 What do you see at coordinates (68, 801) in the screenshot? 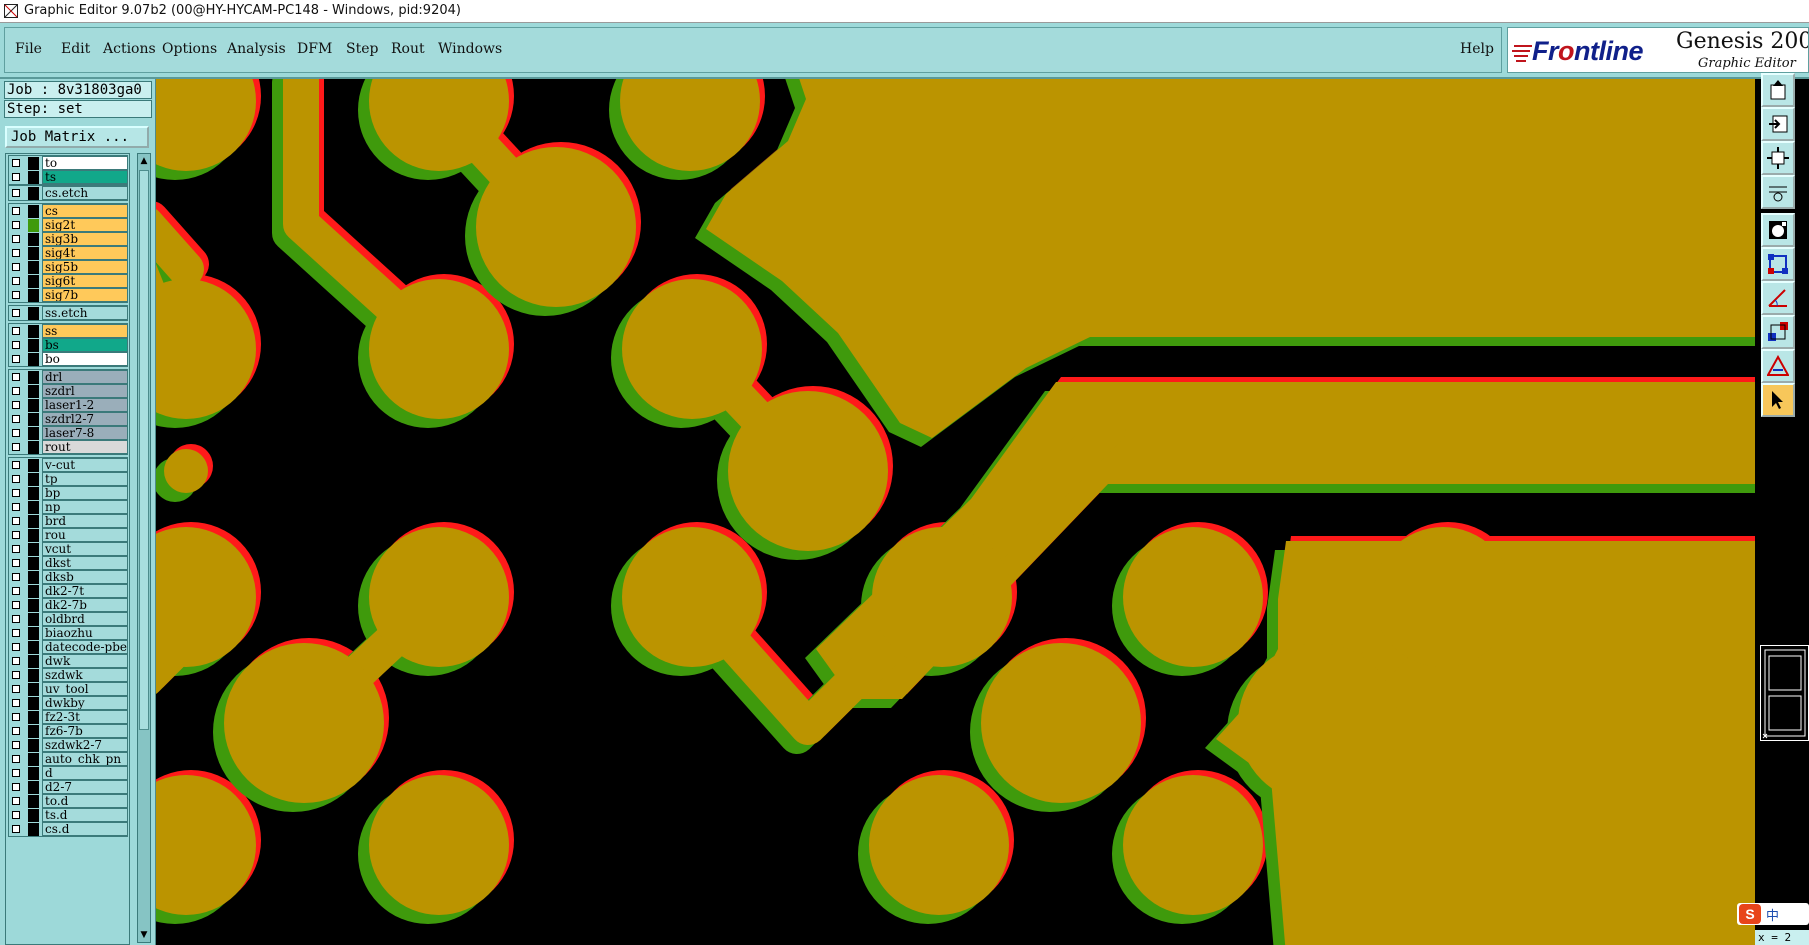
I see `layer-row: to.d` at bounding box center [68, 801].